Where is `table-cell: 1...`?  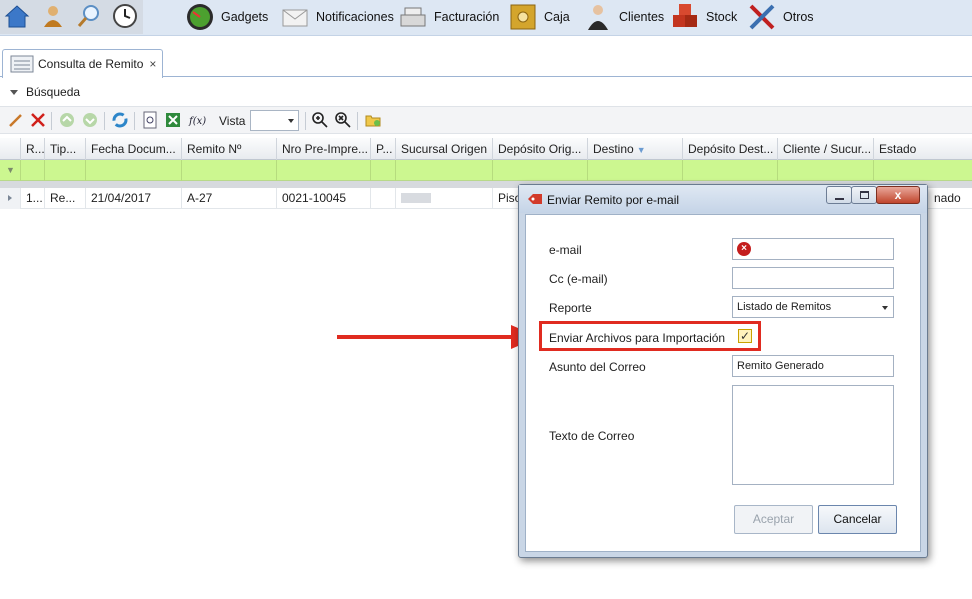
table-cell: 1... is located at coordinates (32, 198).